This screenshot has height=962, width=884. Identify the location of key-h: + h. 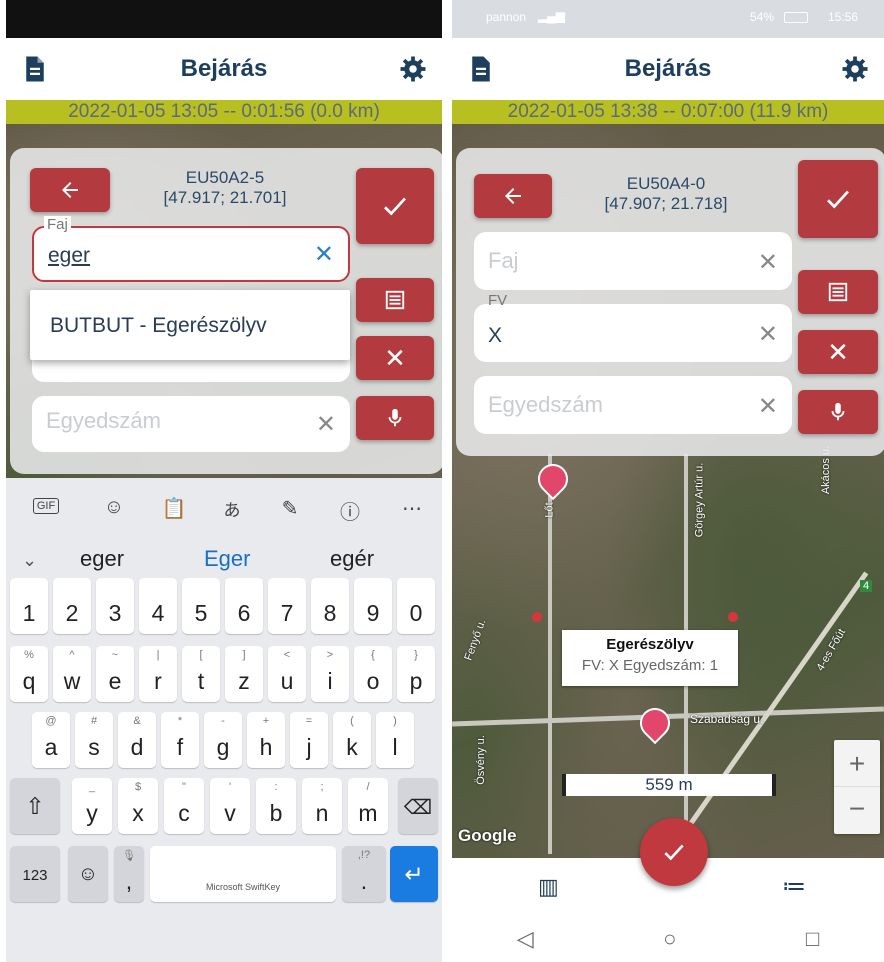
(266, 740).